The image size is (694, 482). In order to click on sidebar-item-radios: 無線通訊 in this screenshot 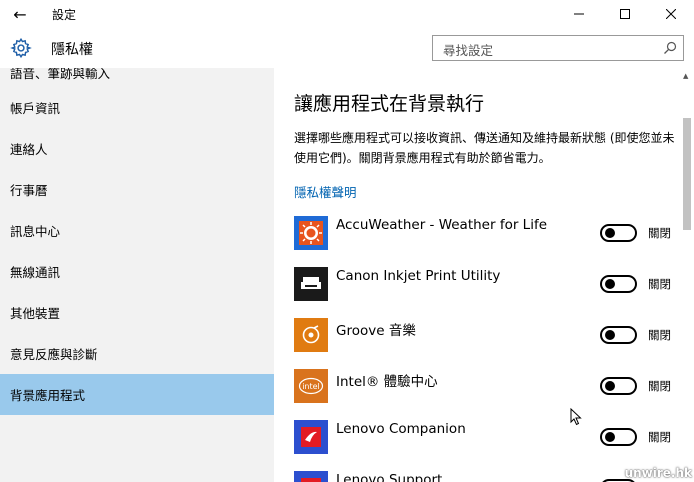, I will do `click(137, 271)`.